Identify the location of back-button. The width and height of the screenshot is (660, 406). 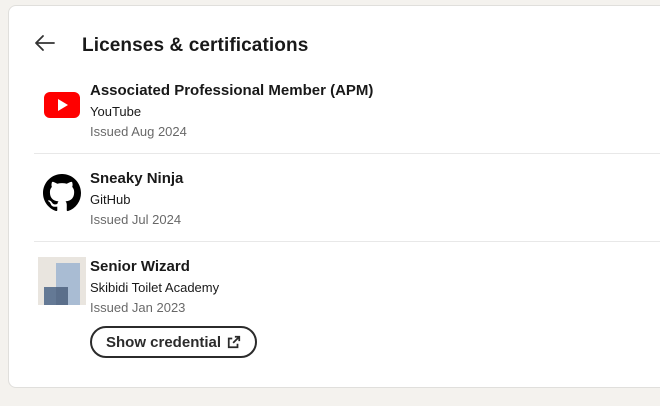
(45, 43).